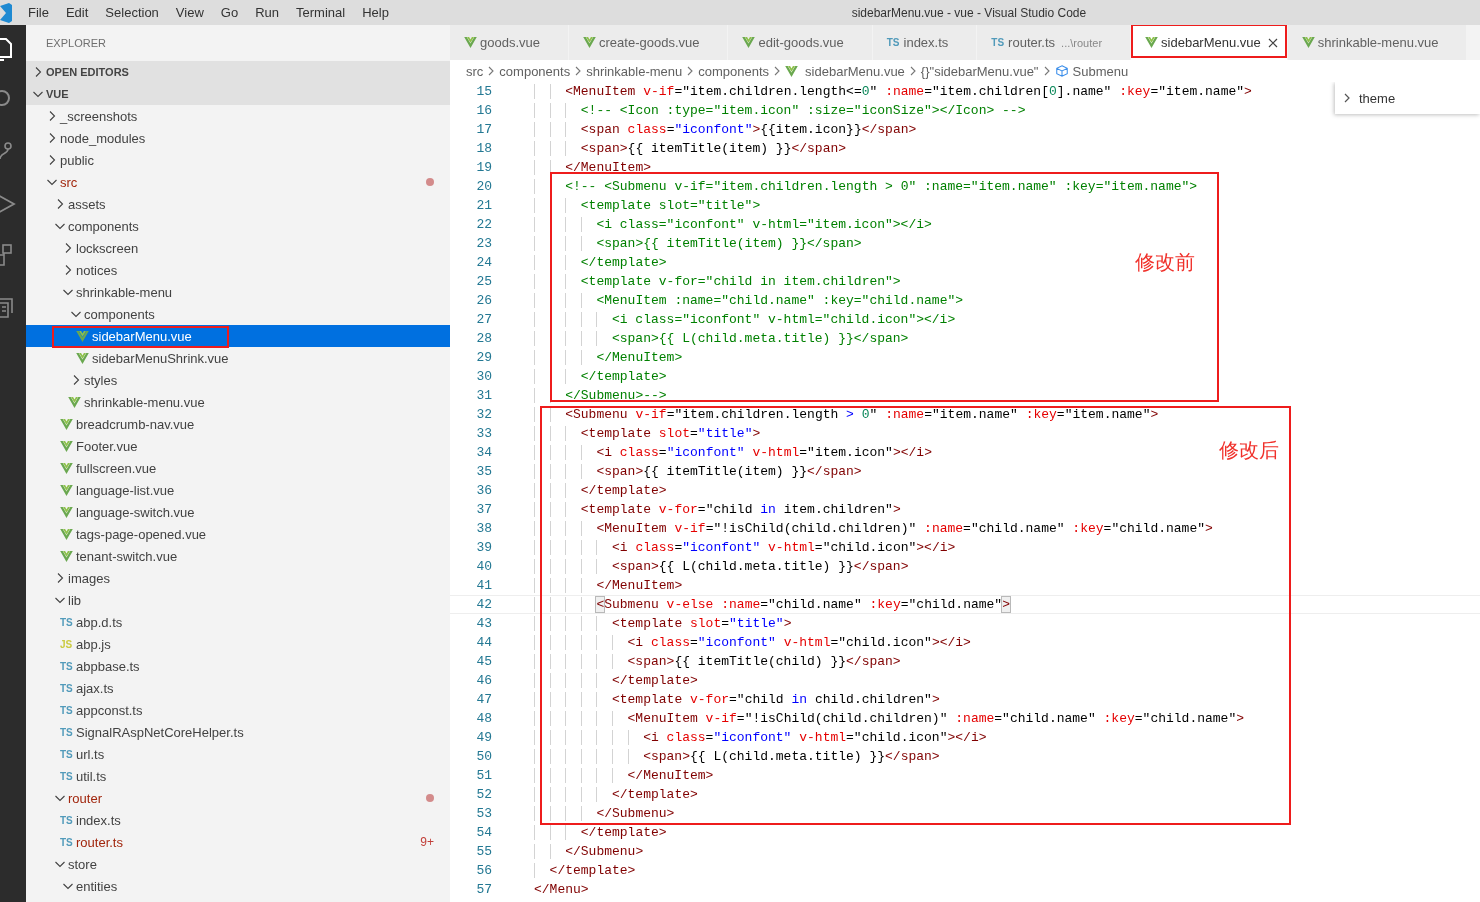 The image size is (1480, 902). I want to click on tree-item: store, so click(238, 864).